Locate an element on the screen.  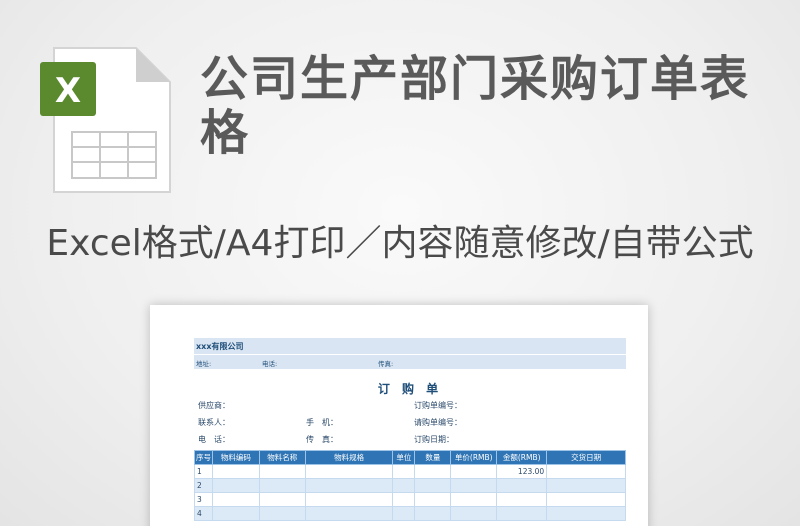
order-date-label: 订购日期： is located at coordinates (434, 439).